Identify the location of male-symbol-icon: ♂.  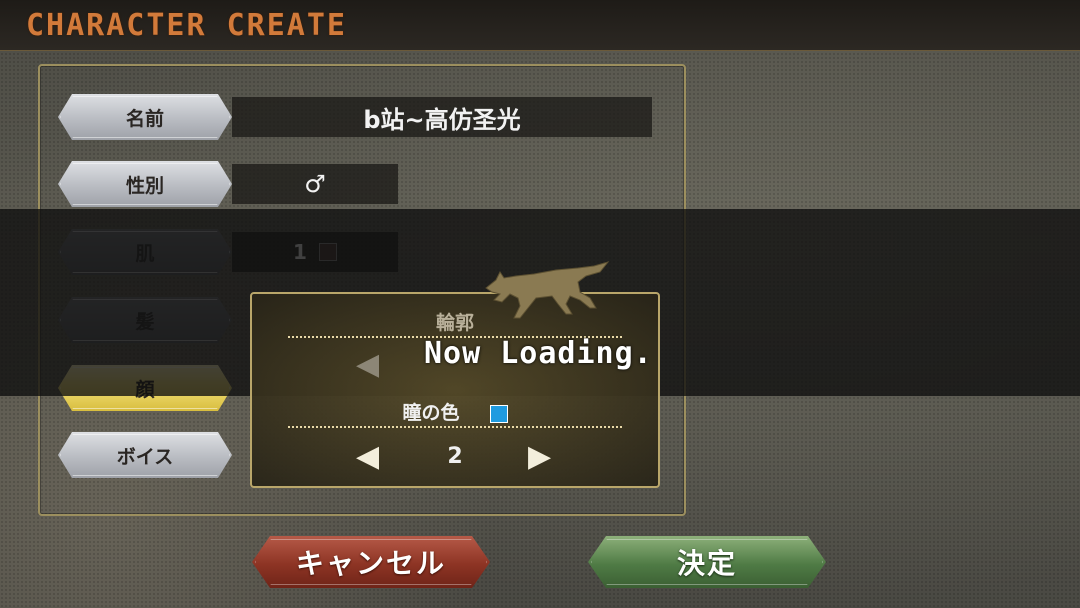
(315, 184).